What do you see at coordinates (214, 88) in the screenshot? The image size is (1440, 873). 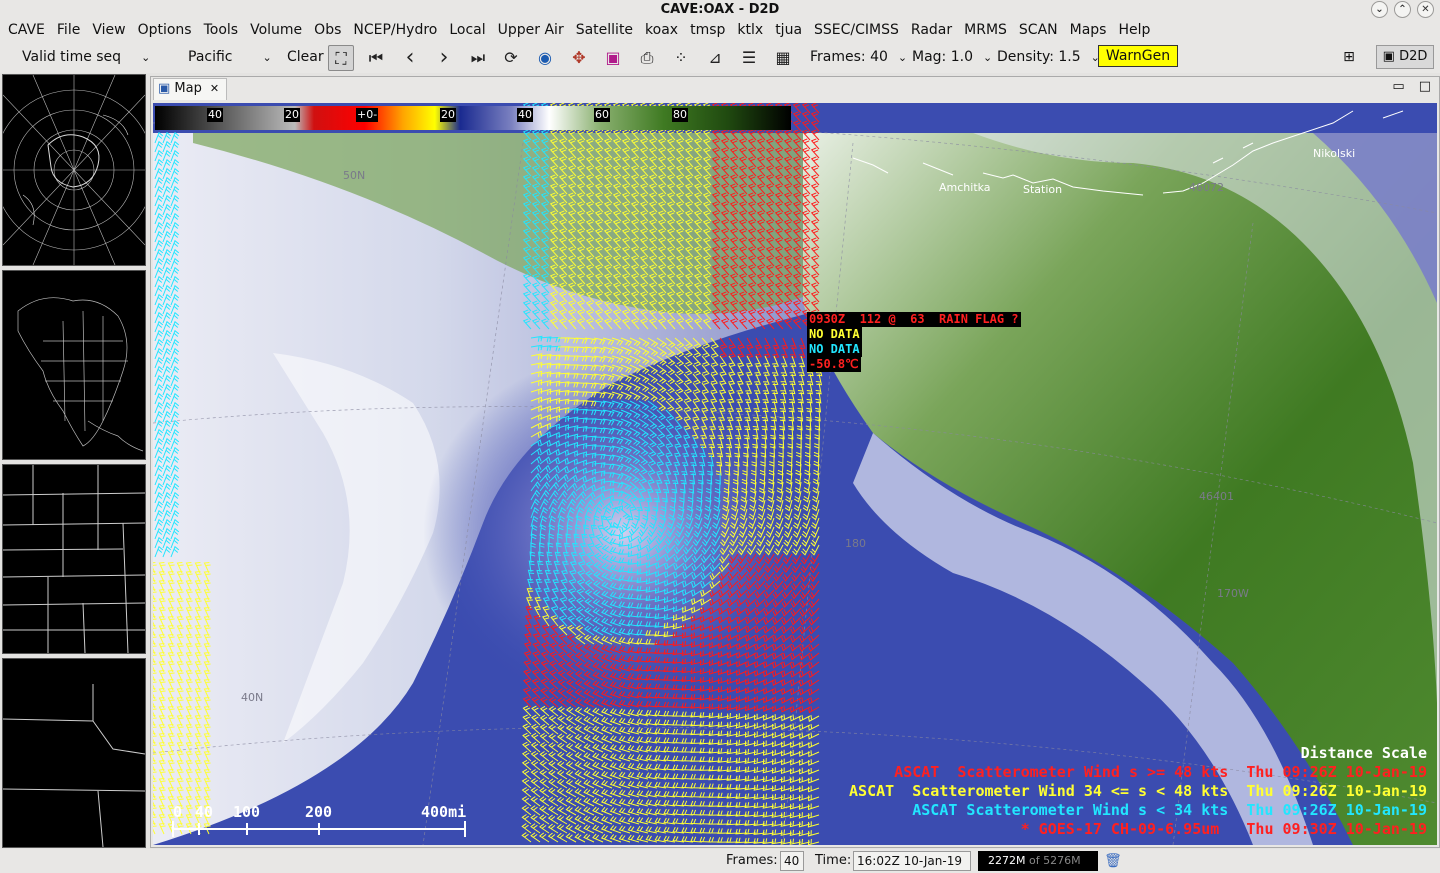 I see `close-icon: ✕` at bounding box center [214, 88].